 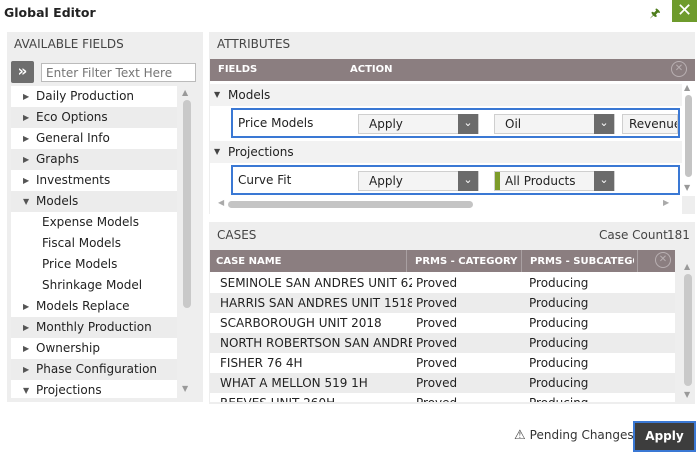 I want to click on filter-input, so click(x=118, y=72).